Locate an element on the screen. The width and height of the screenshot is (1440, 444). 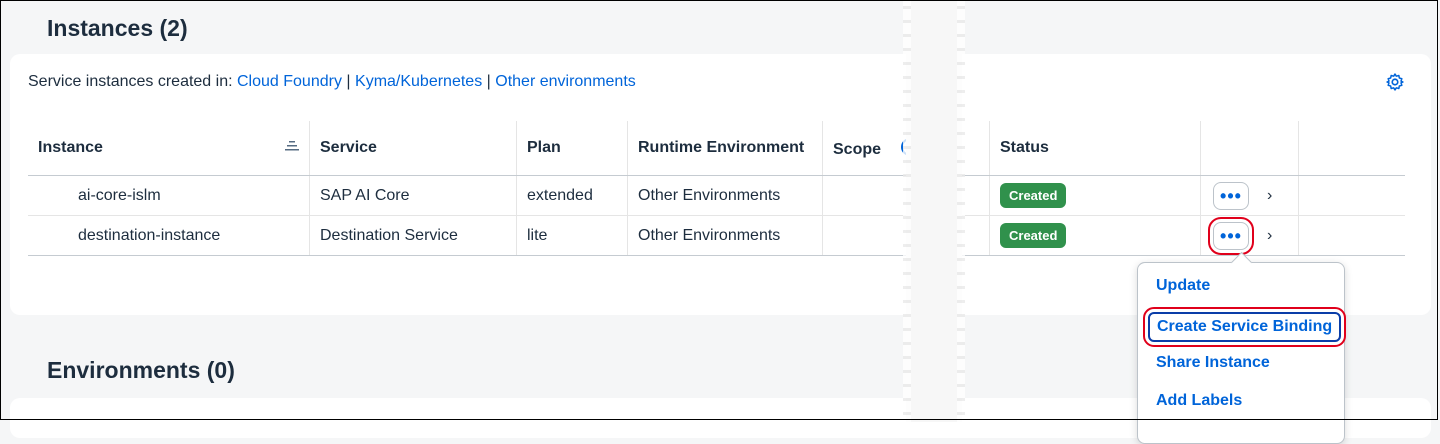
cell-instance: destination-instance is located at coordinates (169, 235).